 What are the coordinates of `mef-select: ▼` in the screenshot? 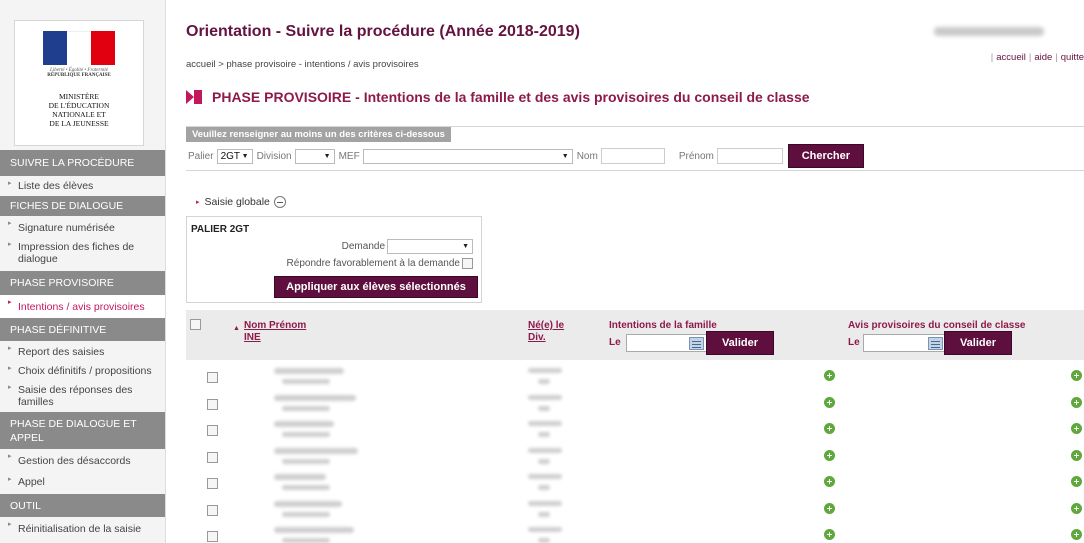 It's located at (467, 156).